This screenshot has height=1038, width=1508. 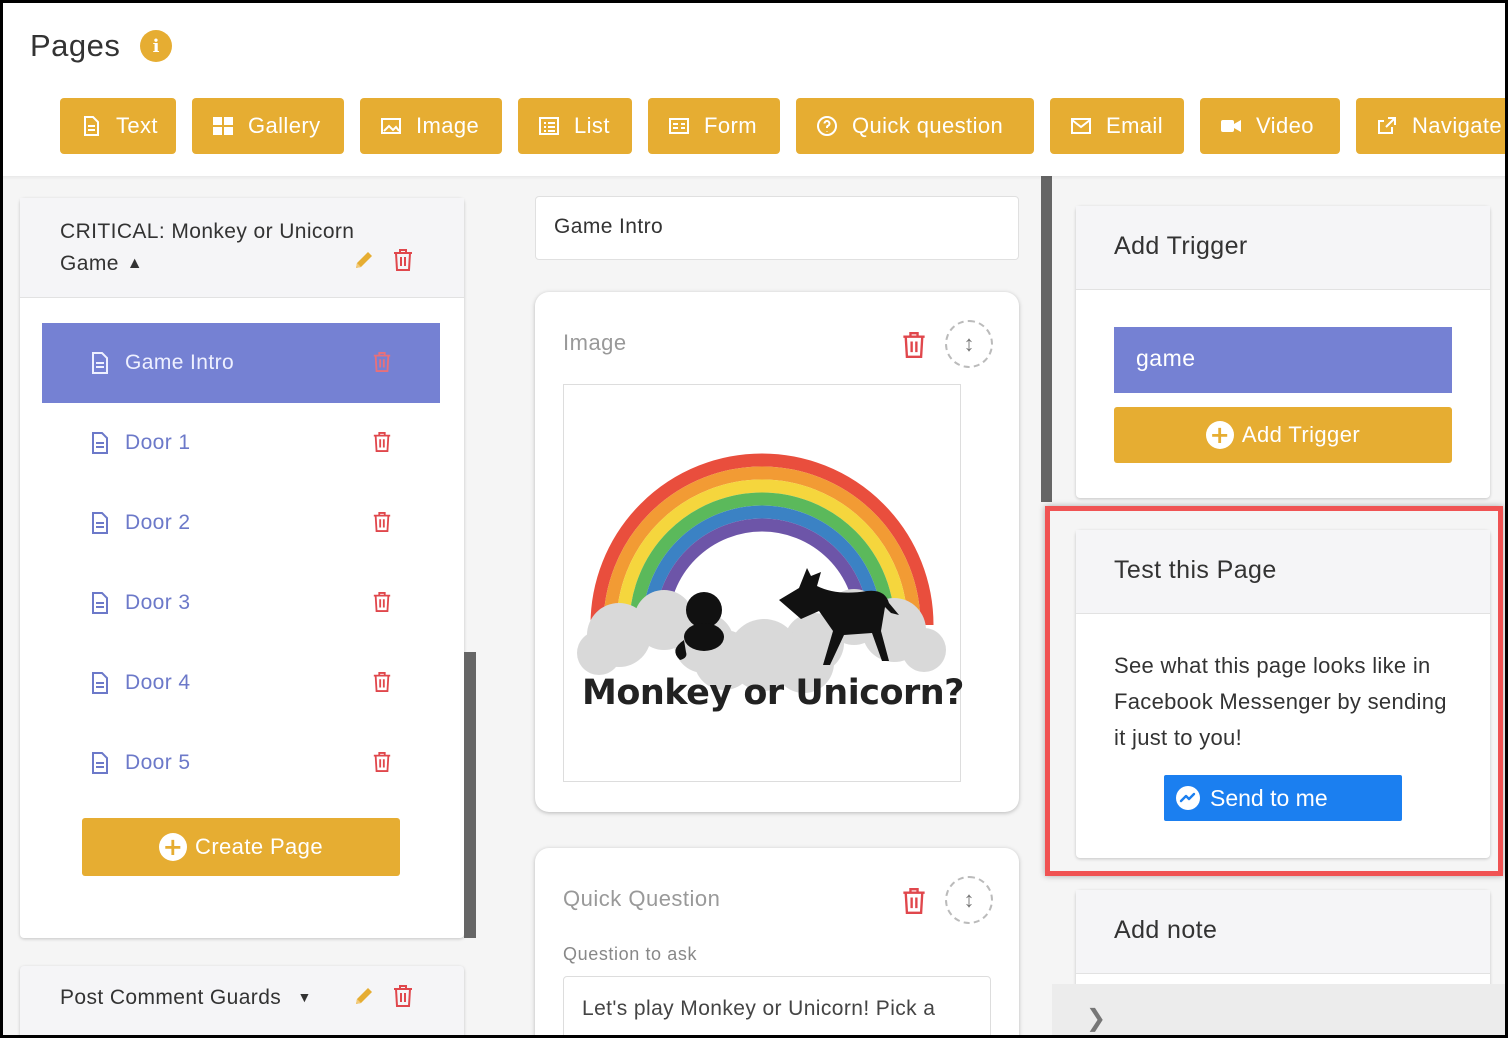 I want to click on toolbar-quick-question-button: Quick question, so click(x=915, y=126).